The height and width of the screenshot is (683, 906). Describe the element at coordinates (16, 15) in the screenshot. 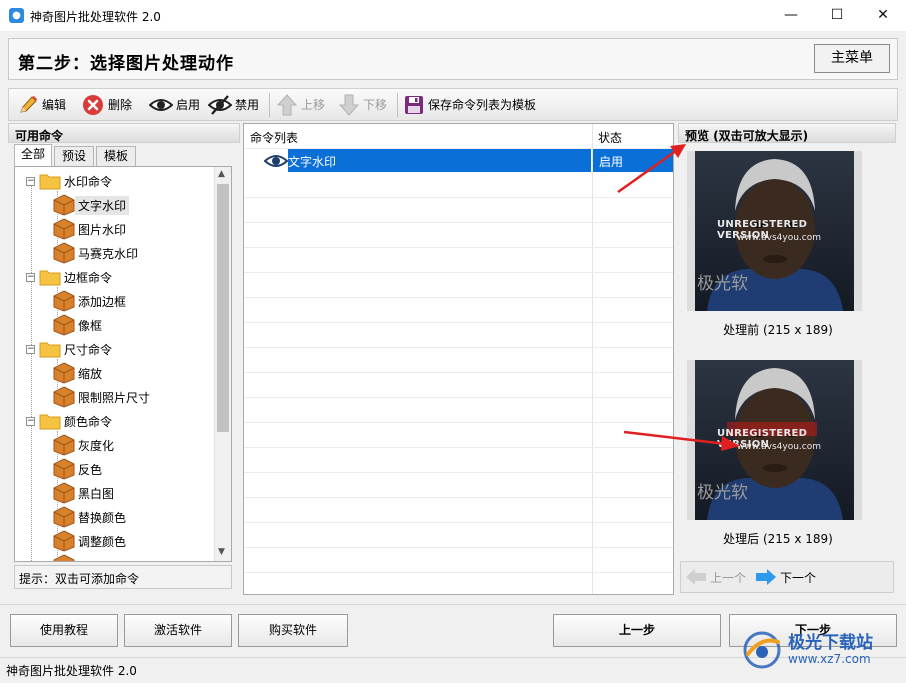

I see `app-icon: ●` at that location.